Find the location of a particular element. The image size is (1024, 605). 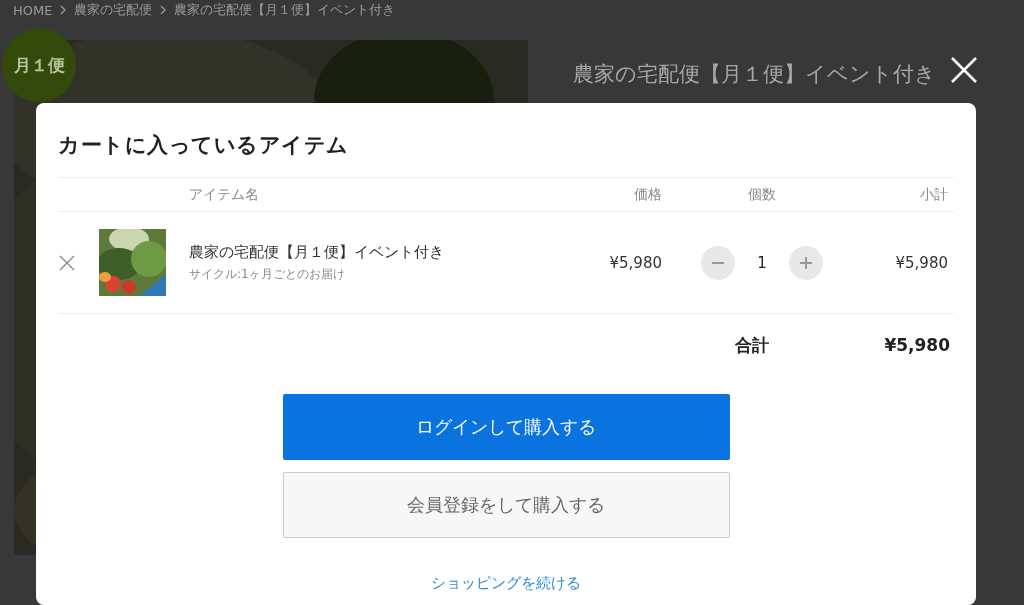

plus-icon is located at coordinates (805, 262).